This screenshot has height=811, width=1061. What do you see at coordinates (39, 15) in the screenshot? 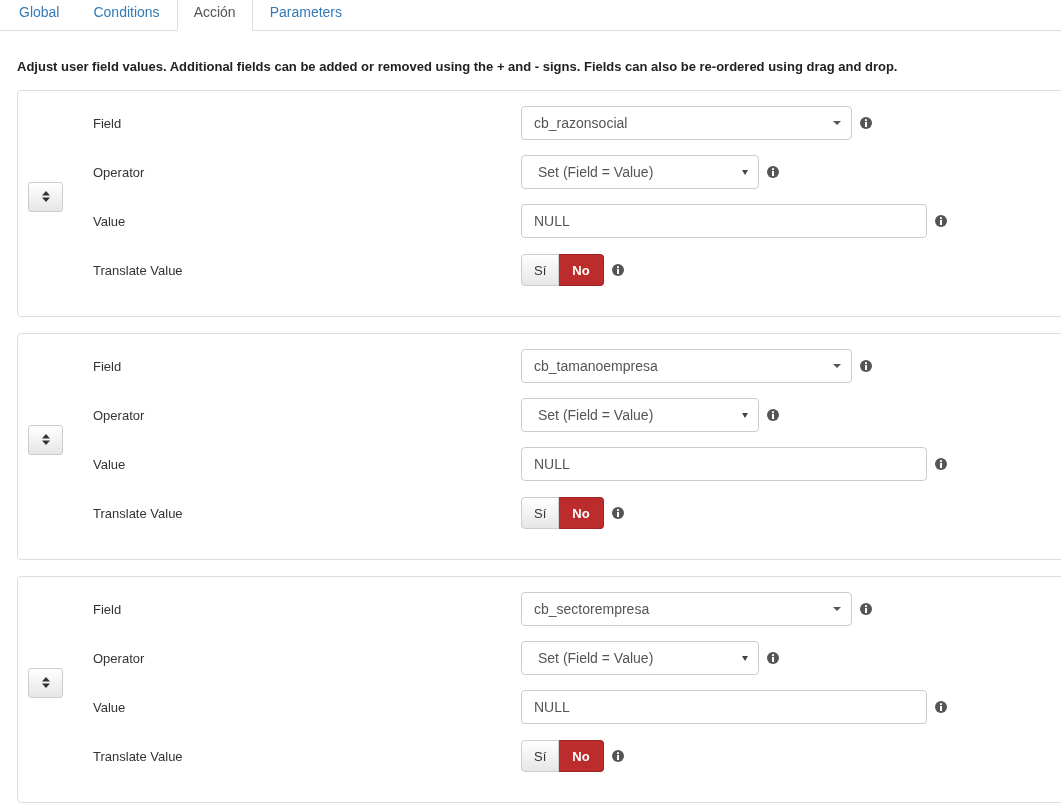
I see `tab: Global` at bounding box center [39, 15].